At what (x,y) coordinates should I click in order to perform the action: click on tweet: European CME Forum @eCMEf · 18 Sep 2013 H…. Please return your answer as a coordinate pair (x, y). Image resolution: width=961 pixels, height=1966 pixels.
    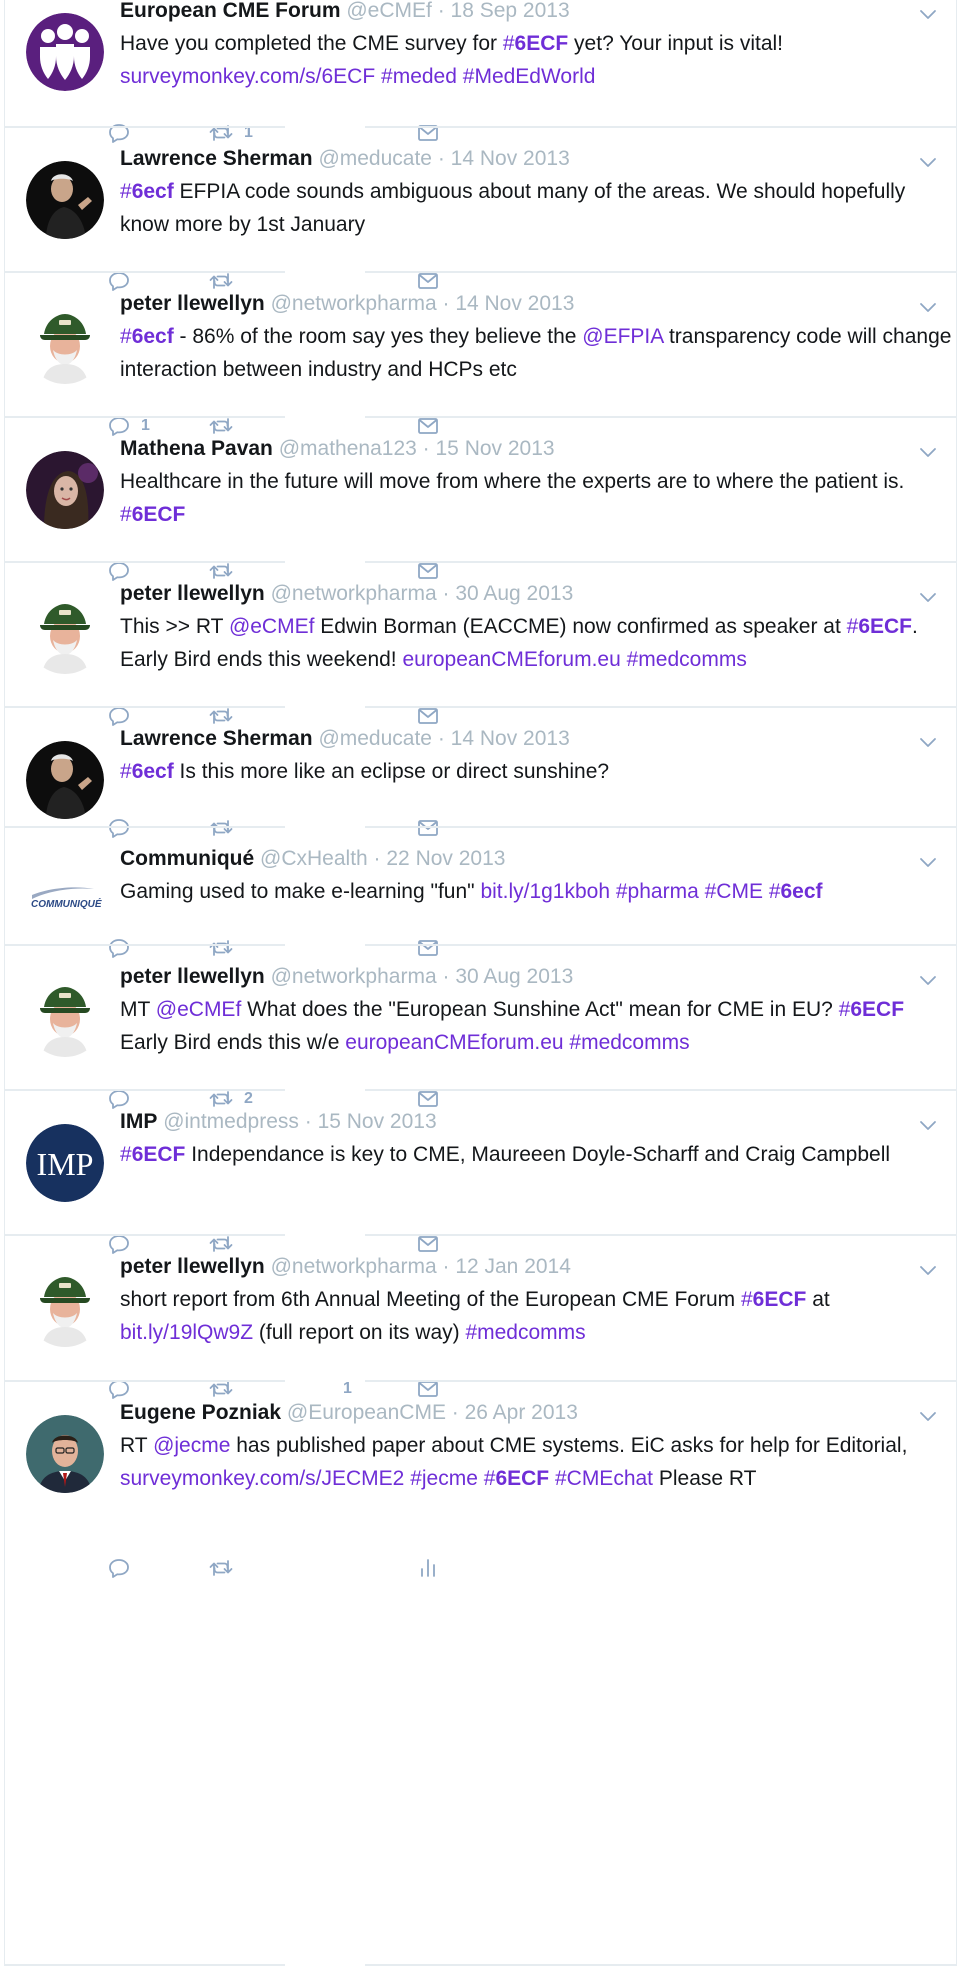
    Looking at the image, I should click on (480, 71).